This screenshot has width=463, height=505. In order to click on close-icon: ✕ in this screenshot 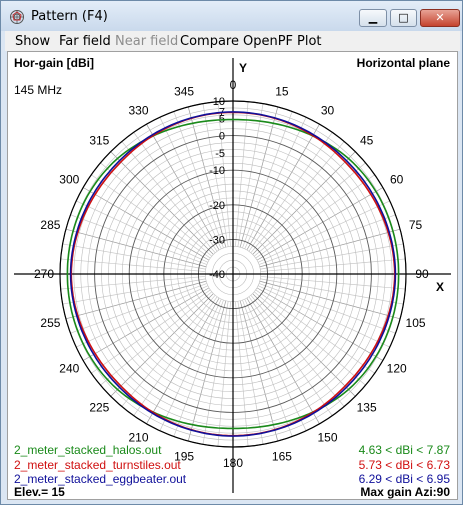, I will do `click(440, 17)`.